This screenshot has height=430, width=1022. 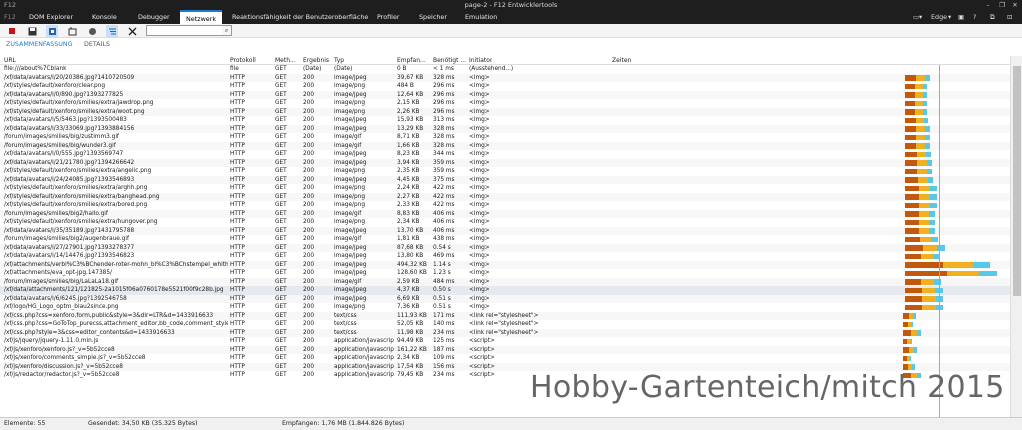 What do you see at coordinates (444, 188) in the screenshot?
I see `cell-time: 422 ms` at bounding box center [444, 188].